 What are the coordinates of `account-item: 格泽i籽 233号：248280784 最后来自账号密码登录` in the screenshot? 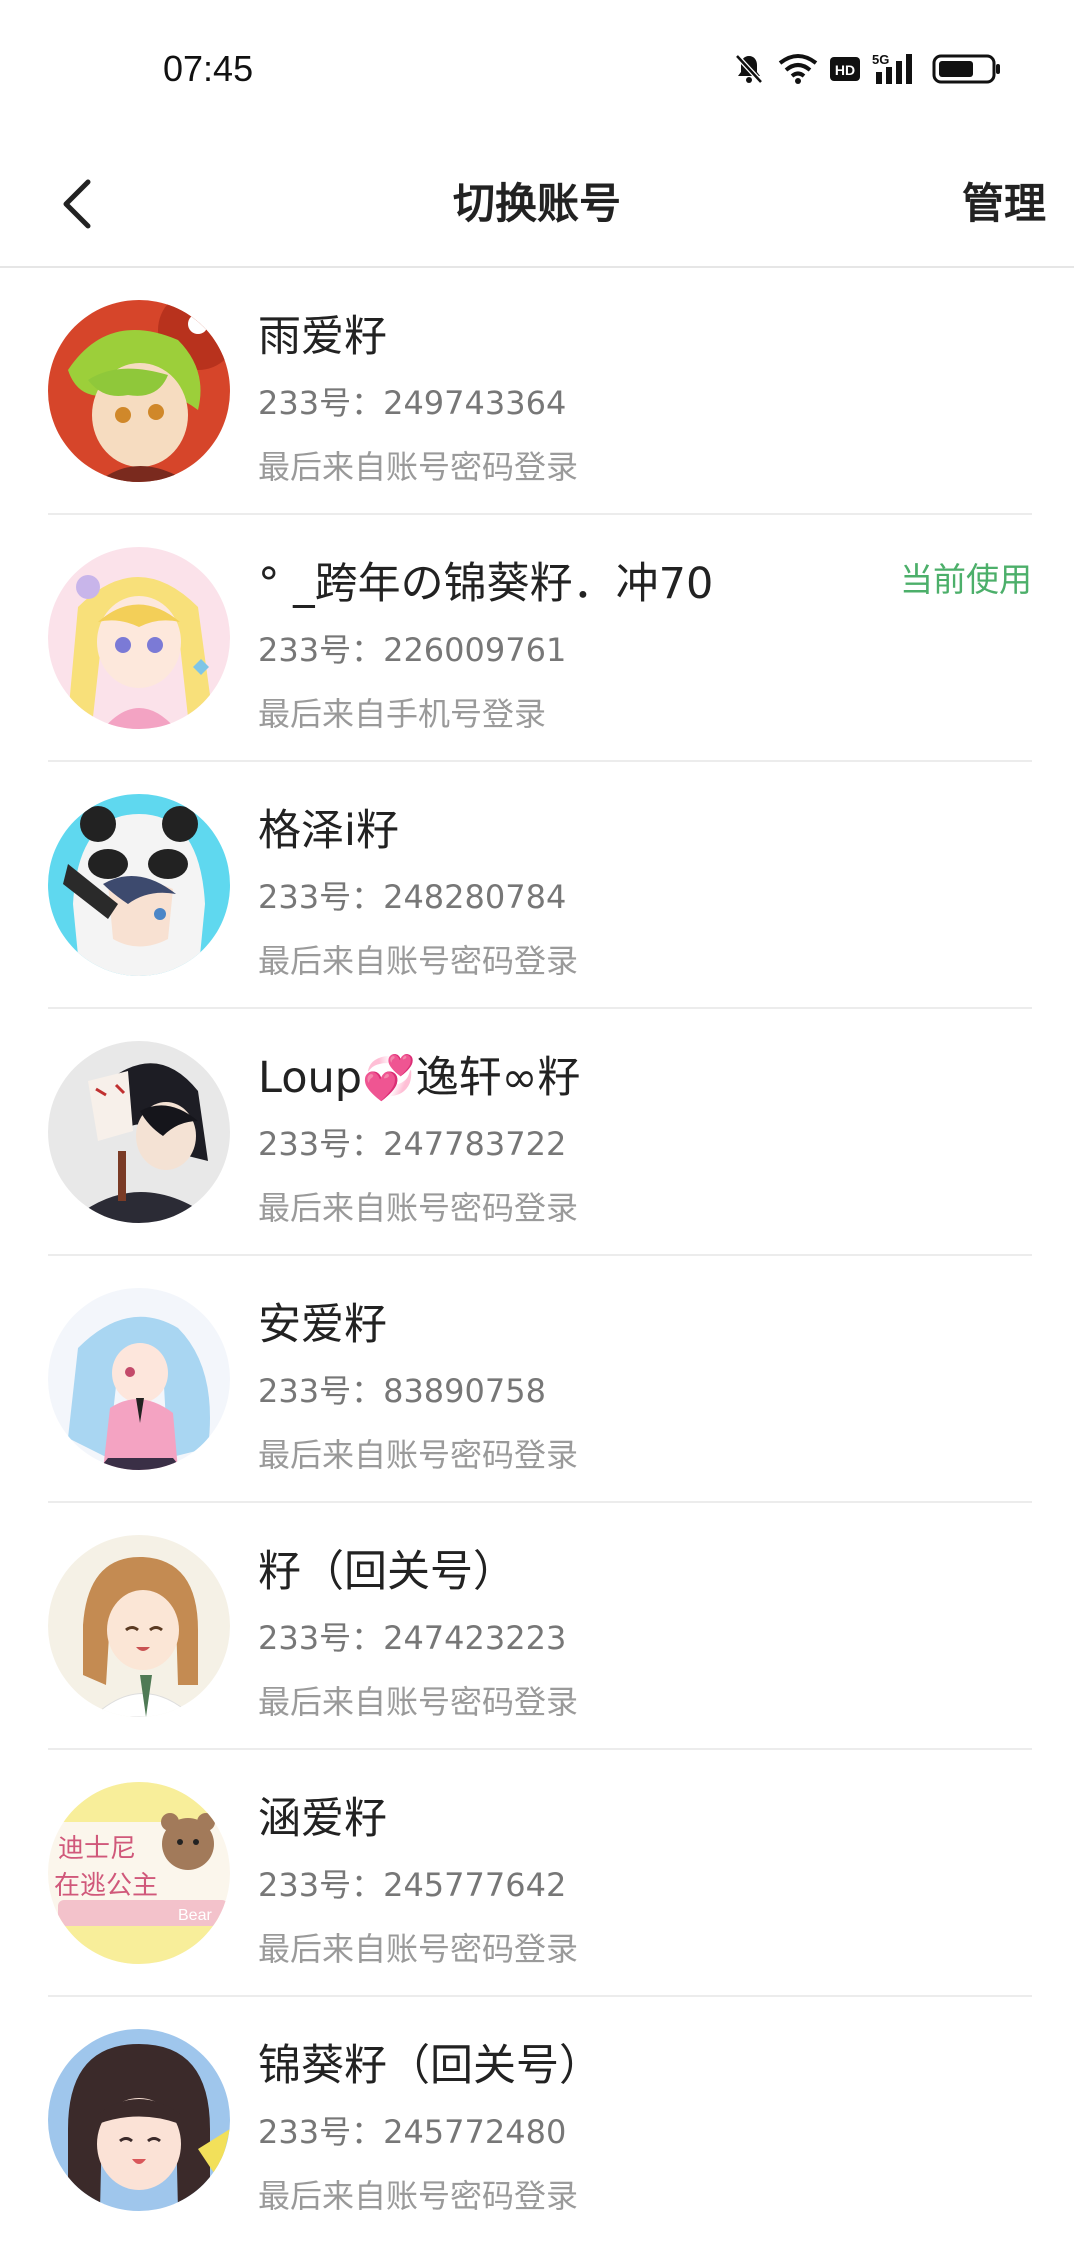 It's located at (537, 885).